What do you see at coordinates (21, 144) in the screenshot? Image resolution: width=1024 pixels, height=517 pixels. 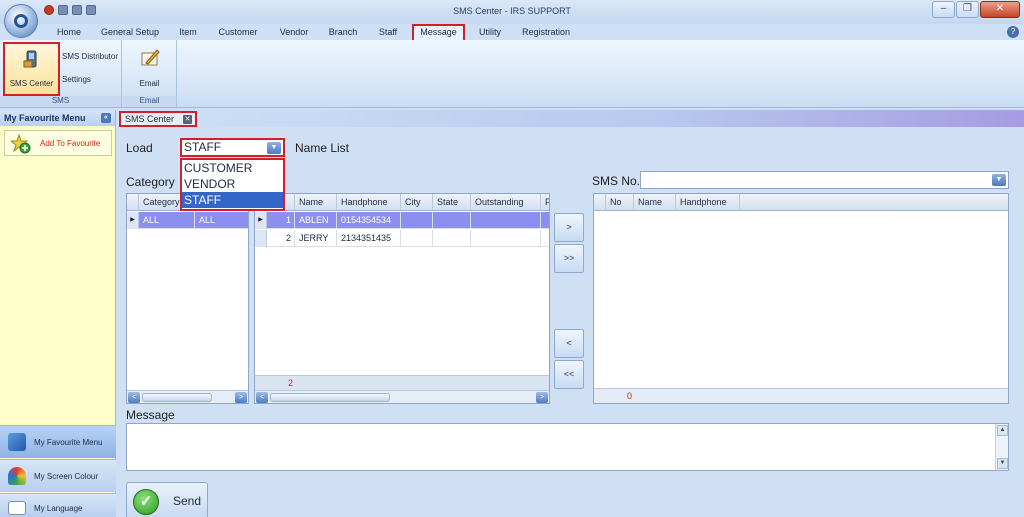 I see `star-add-icon` at bounding box center [21, 144].